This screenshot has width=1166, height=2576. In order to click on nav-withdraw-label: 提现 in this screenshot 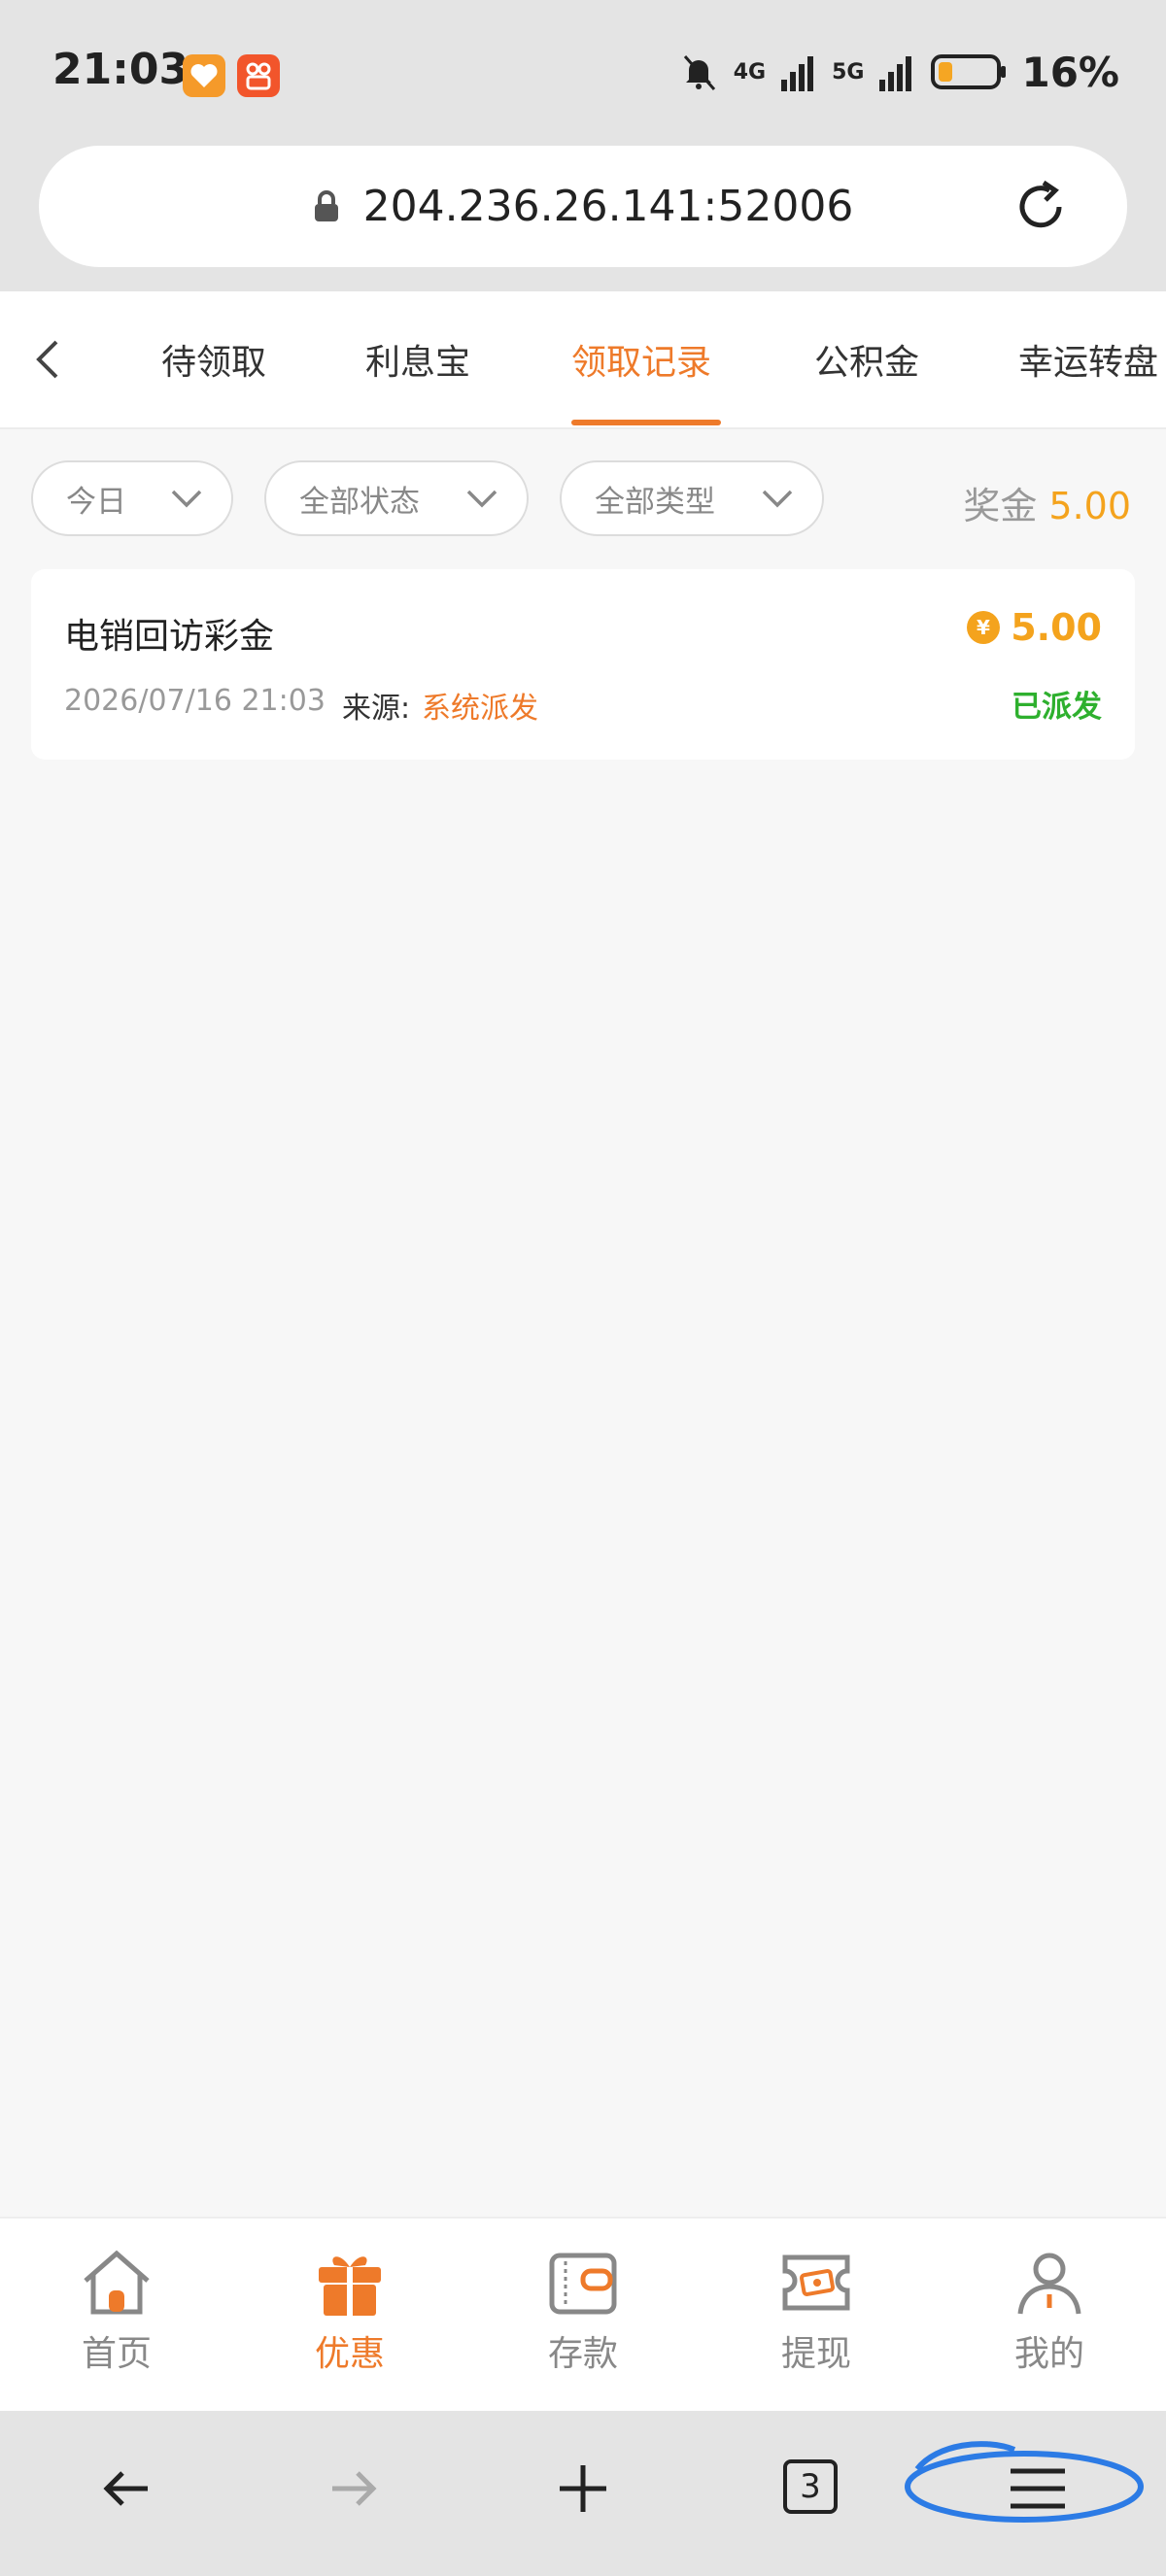, I will do `click(815, 2354)`.